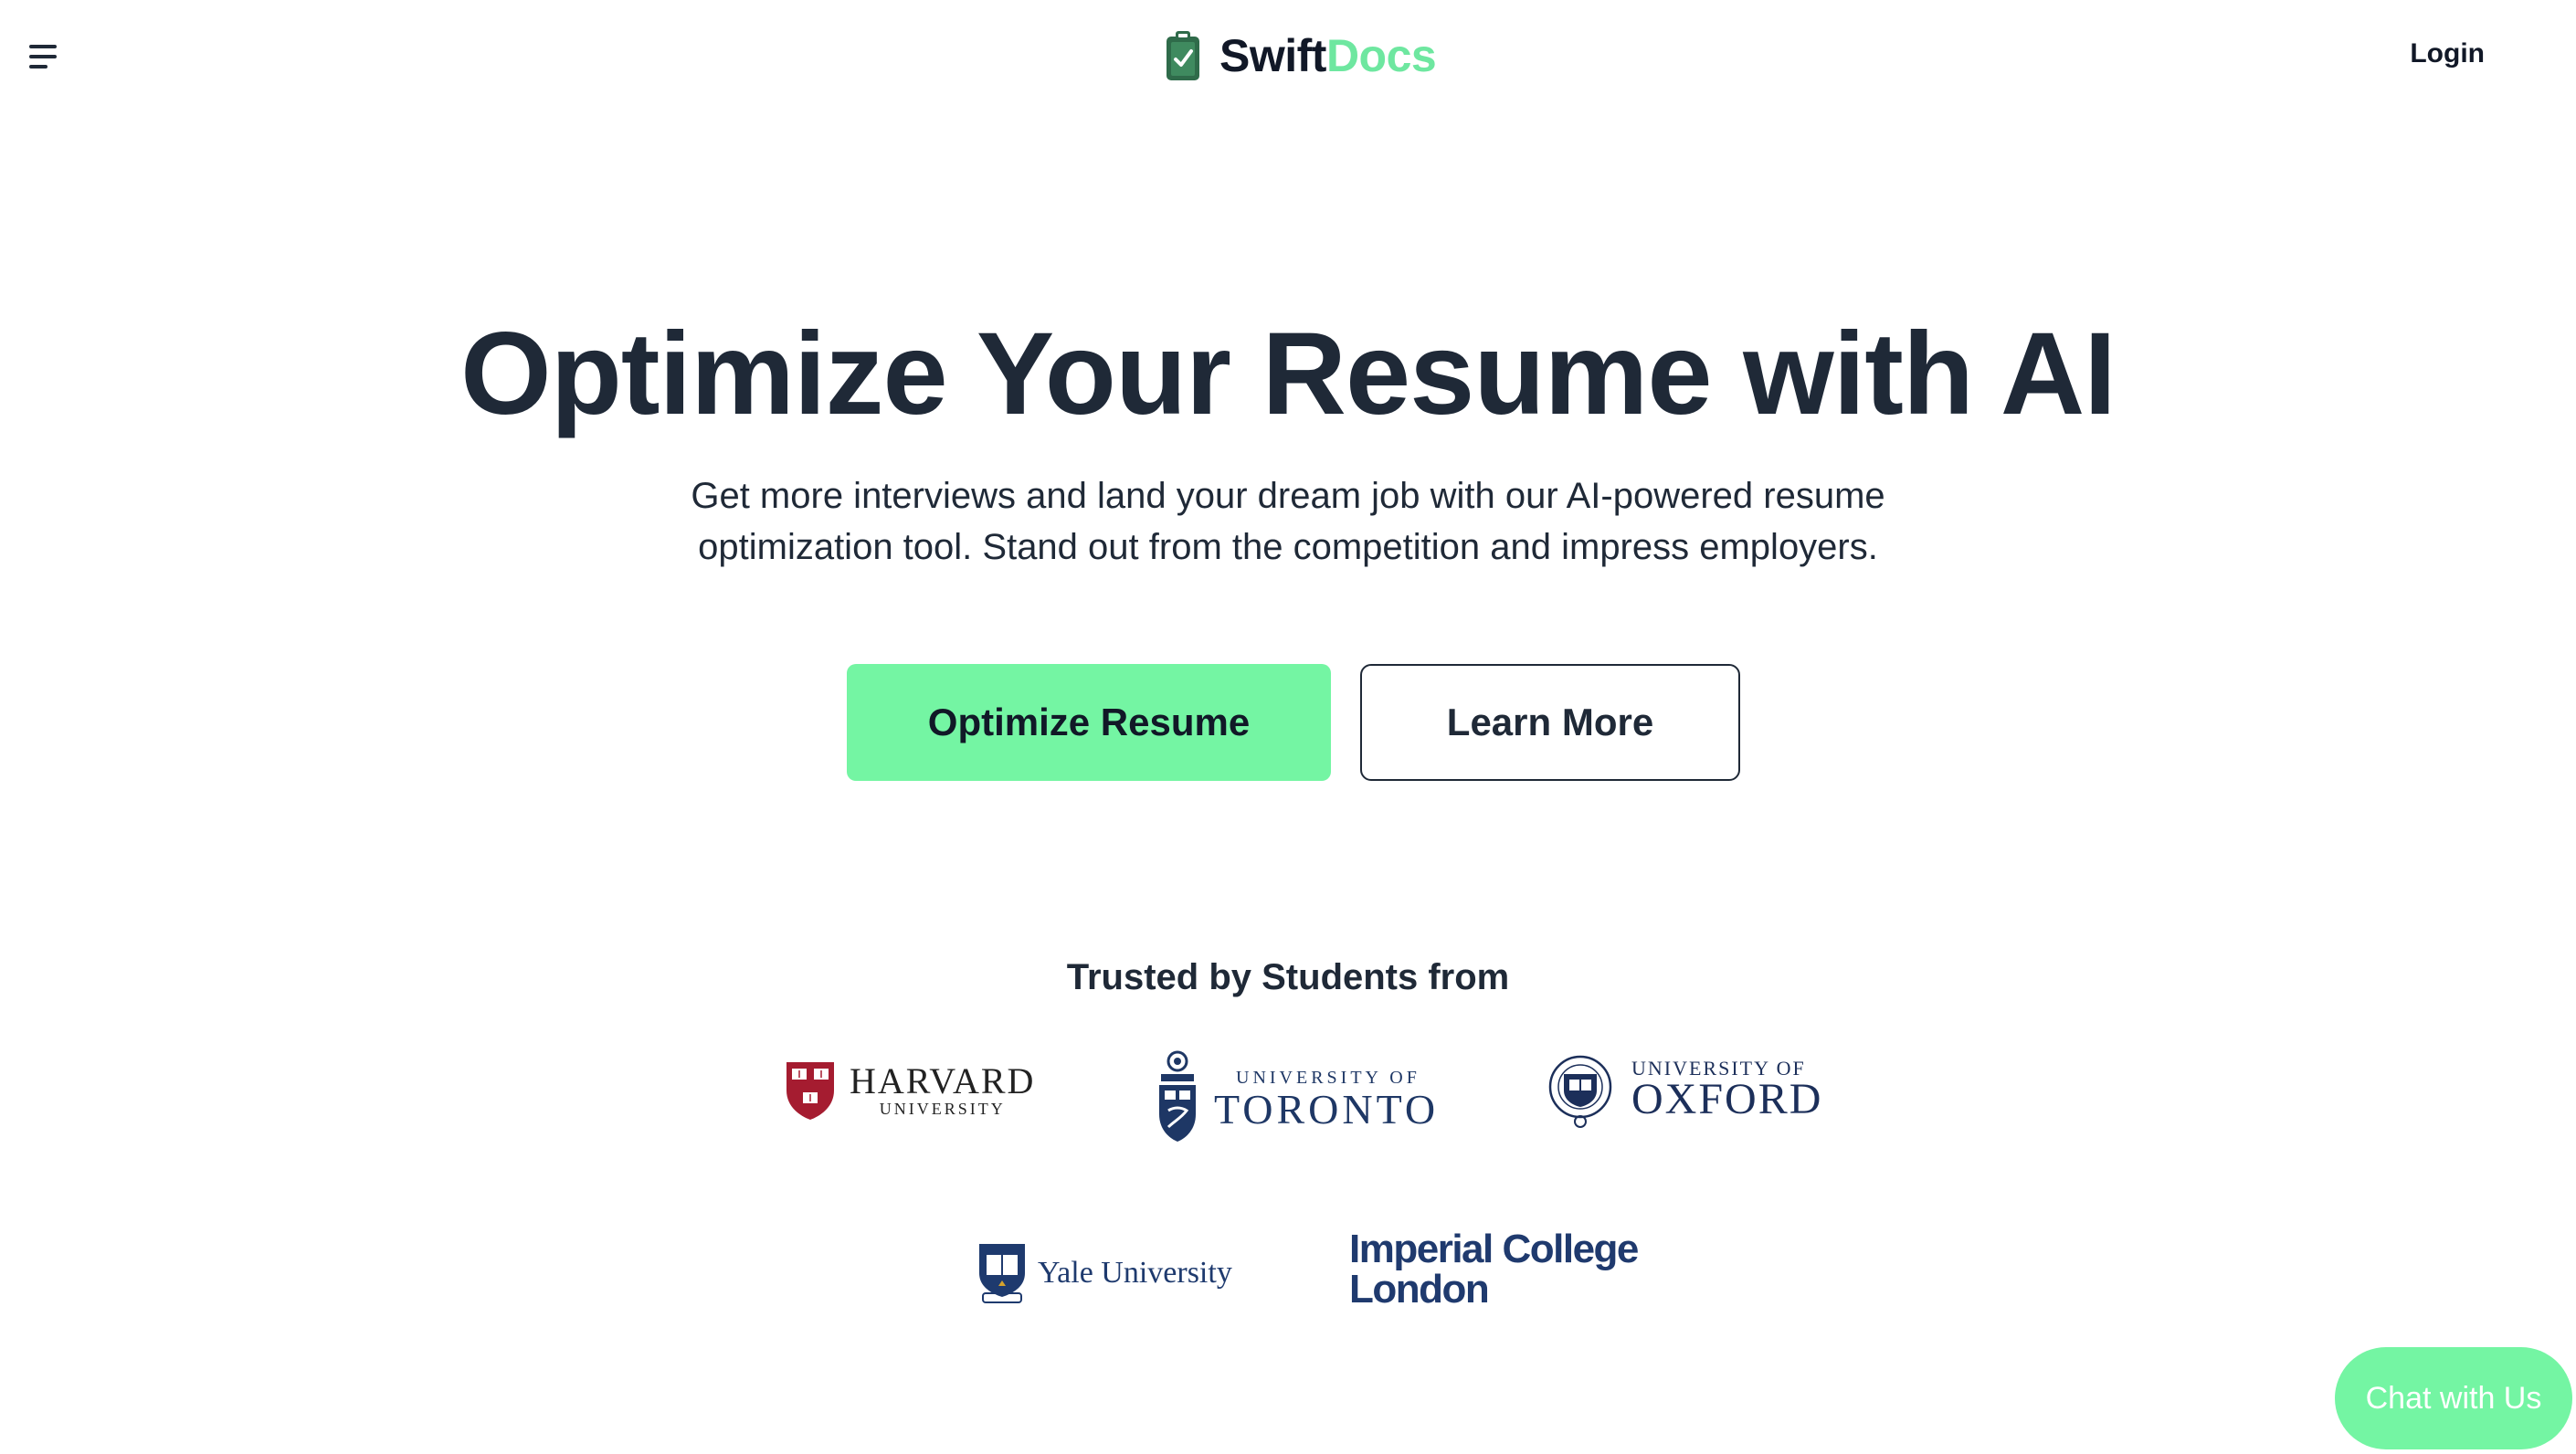  Describe the element at coordinates (1420, 1289) in the screenshot. I see `imperial-city: London` at that location.